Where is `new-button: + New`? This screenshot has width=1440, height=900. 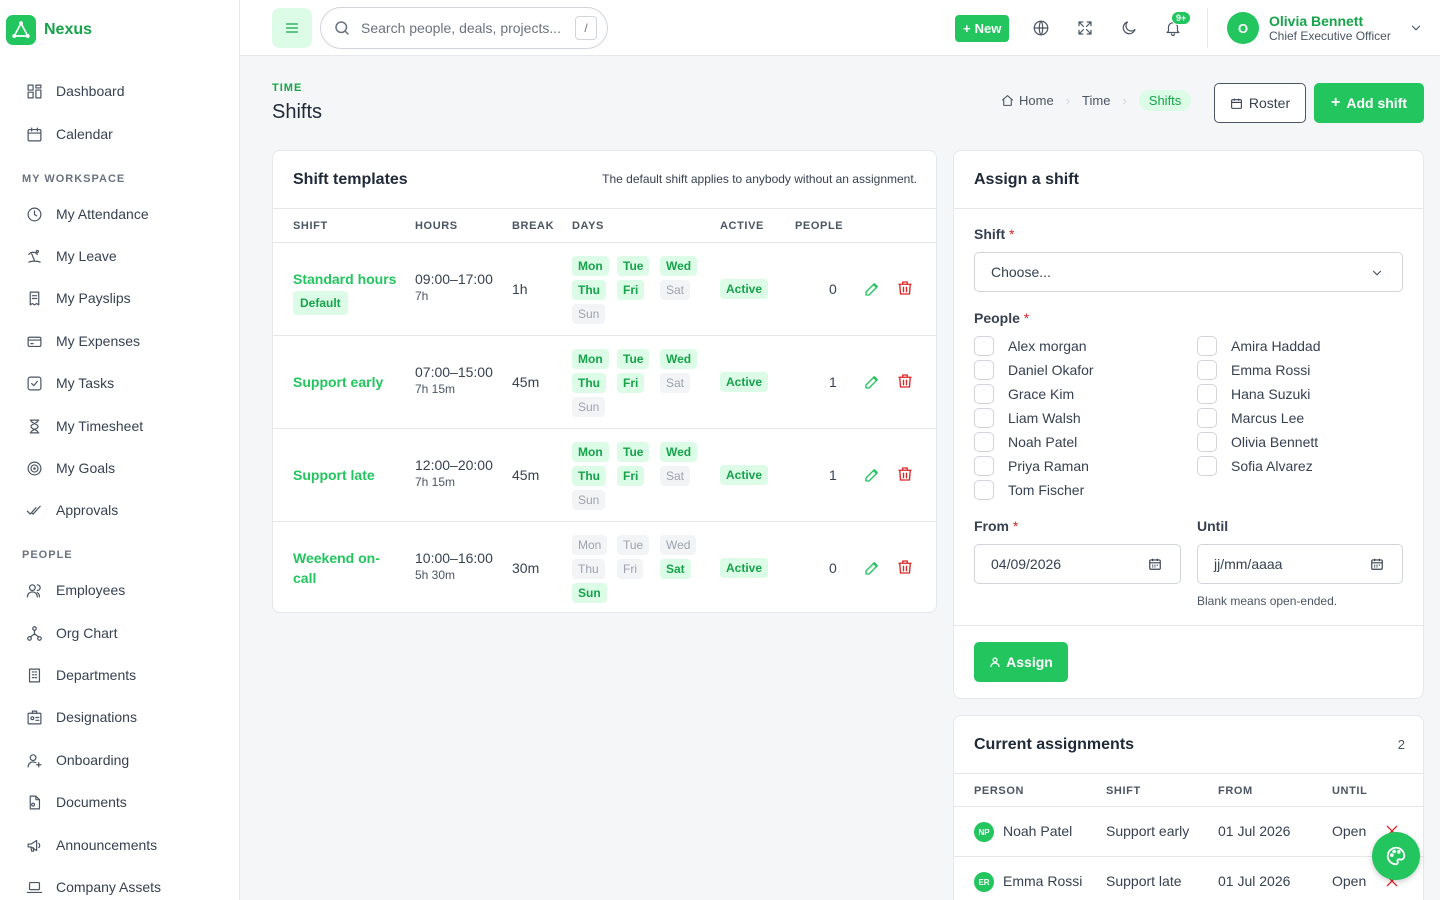 new-button: + New is located at coordinates (982, 28).